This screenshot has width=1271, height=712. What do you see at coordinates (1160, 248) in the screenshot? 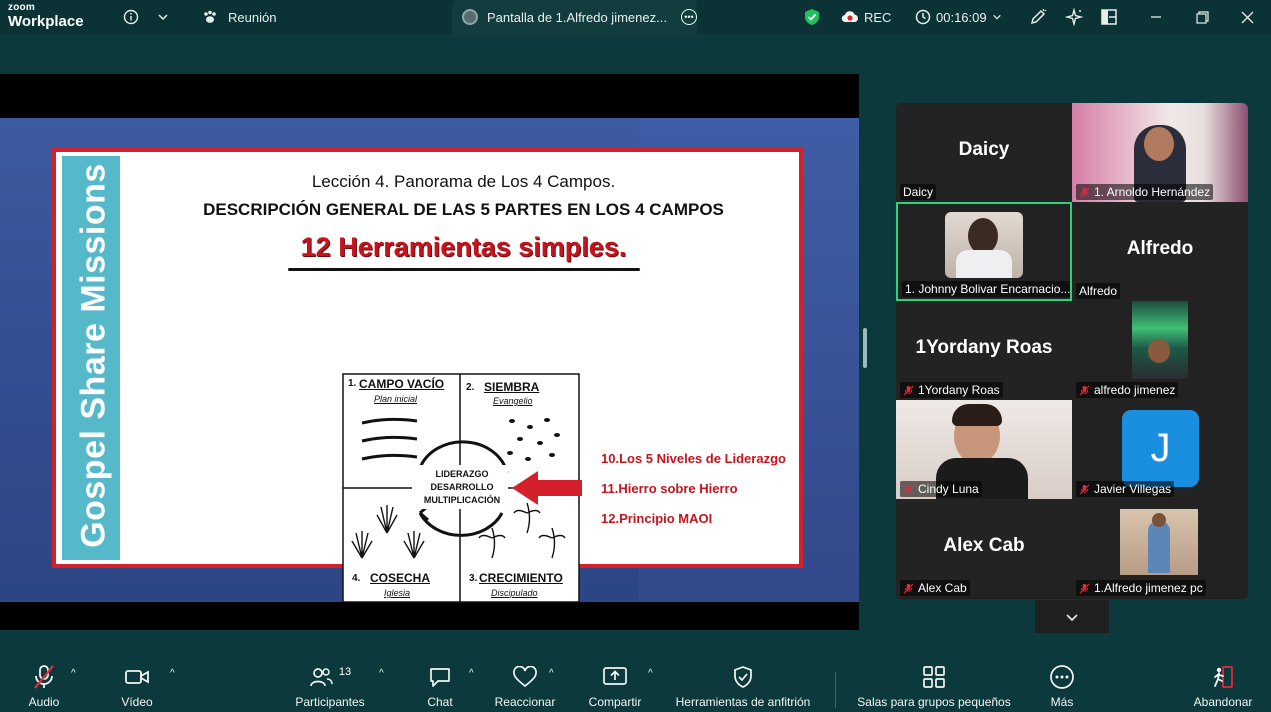
I see `participant-big-name: Alfredo` at bounding box center [1160, 248].